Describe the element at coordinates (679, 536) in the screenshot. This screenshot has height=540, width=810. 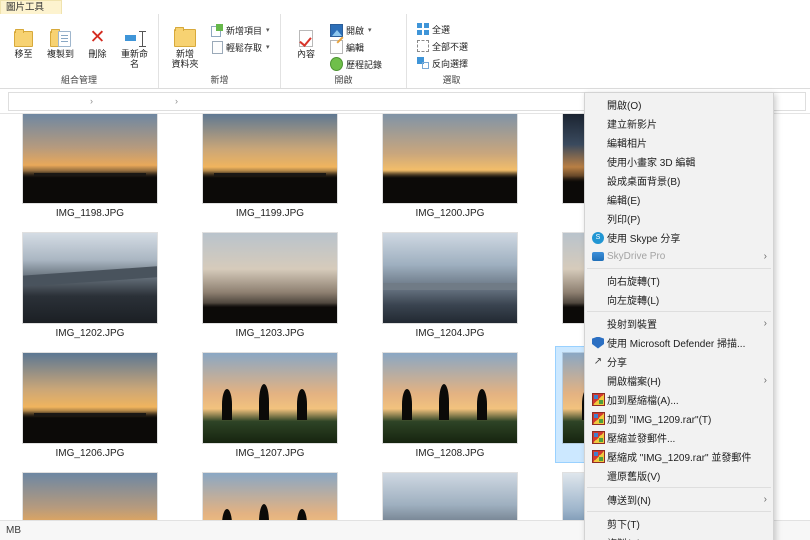
I see `context-menu-item: 複製(C)` at that location.